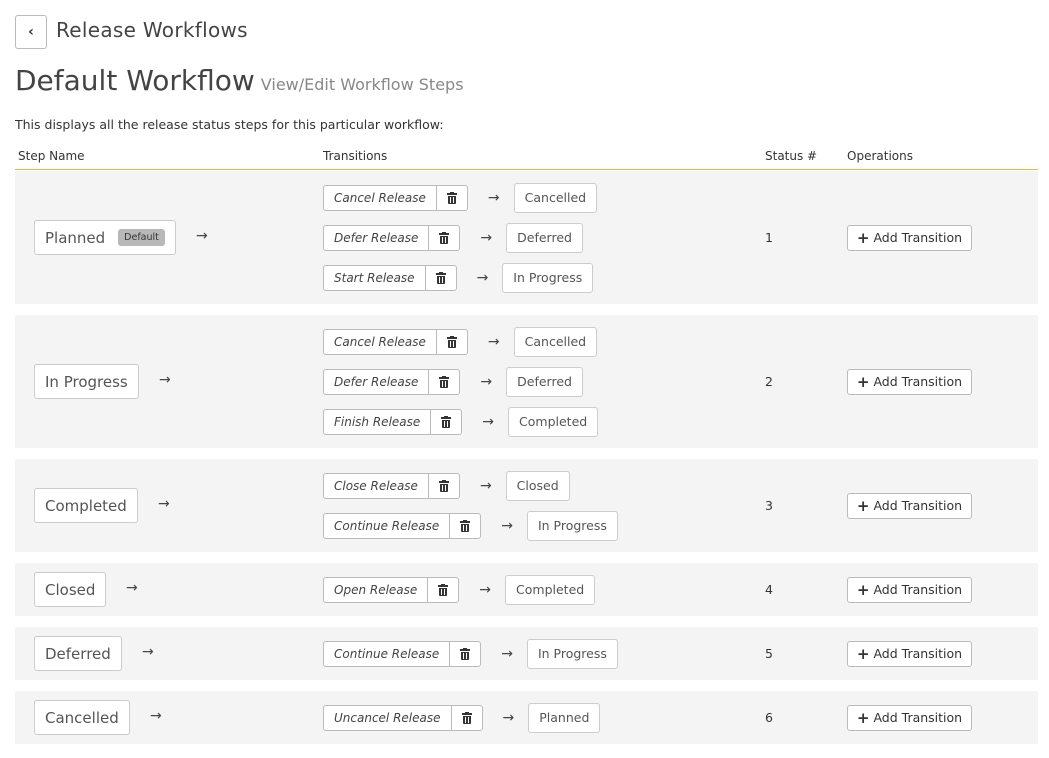 The image size is (1049, 758). What do you see at coordinates (152, 30) in the screenshot?
I see `back-link-label: Release Workflows` at bounding box center [152, 30].